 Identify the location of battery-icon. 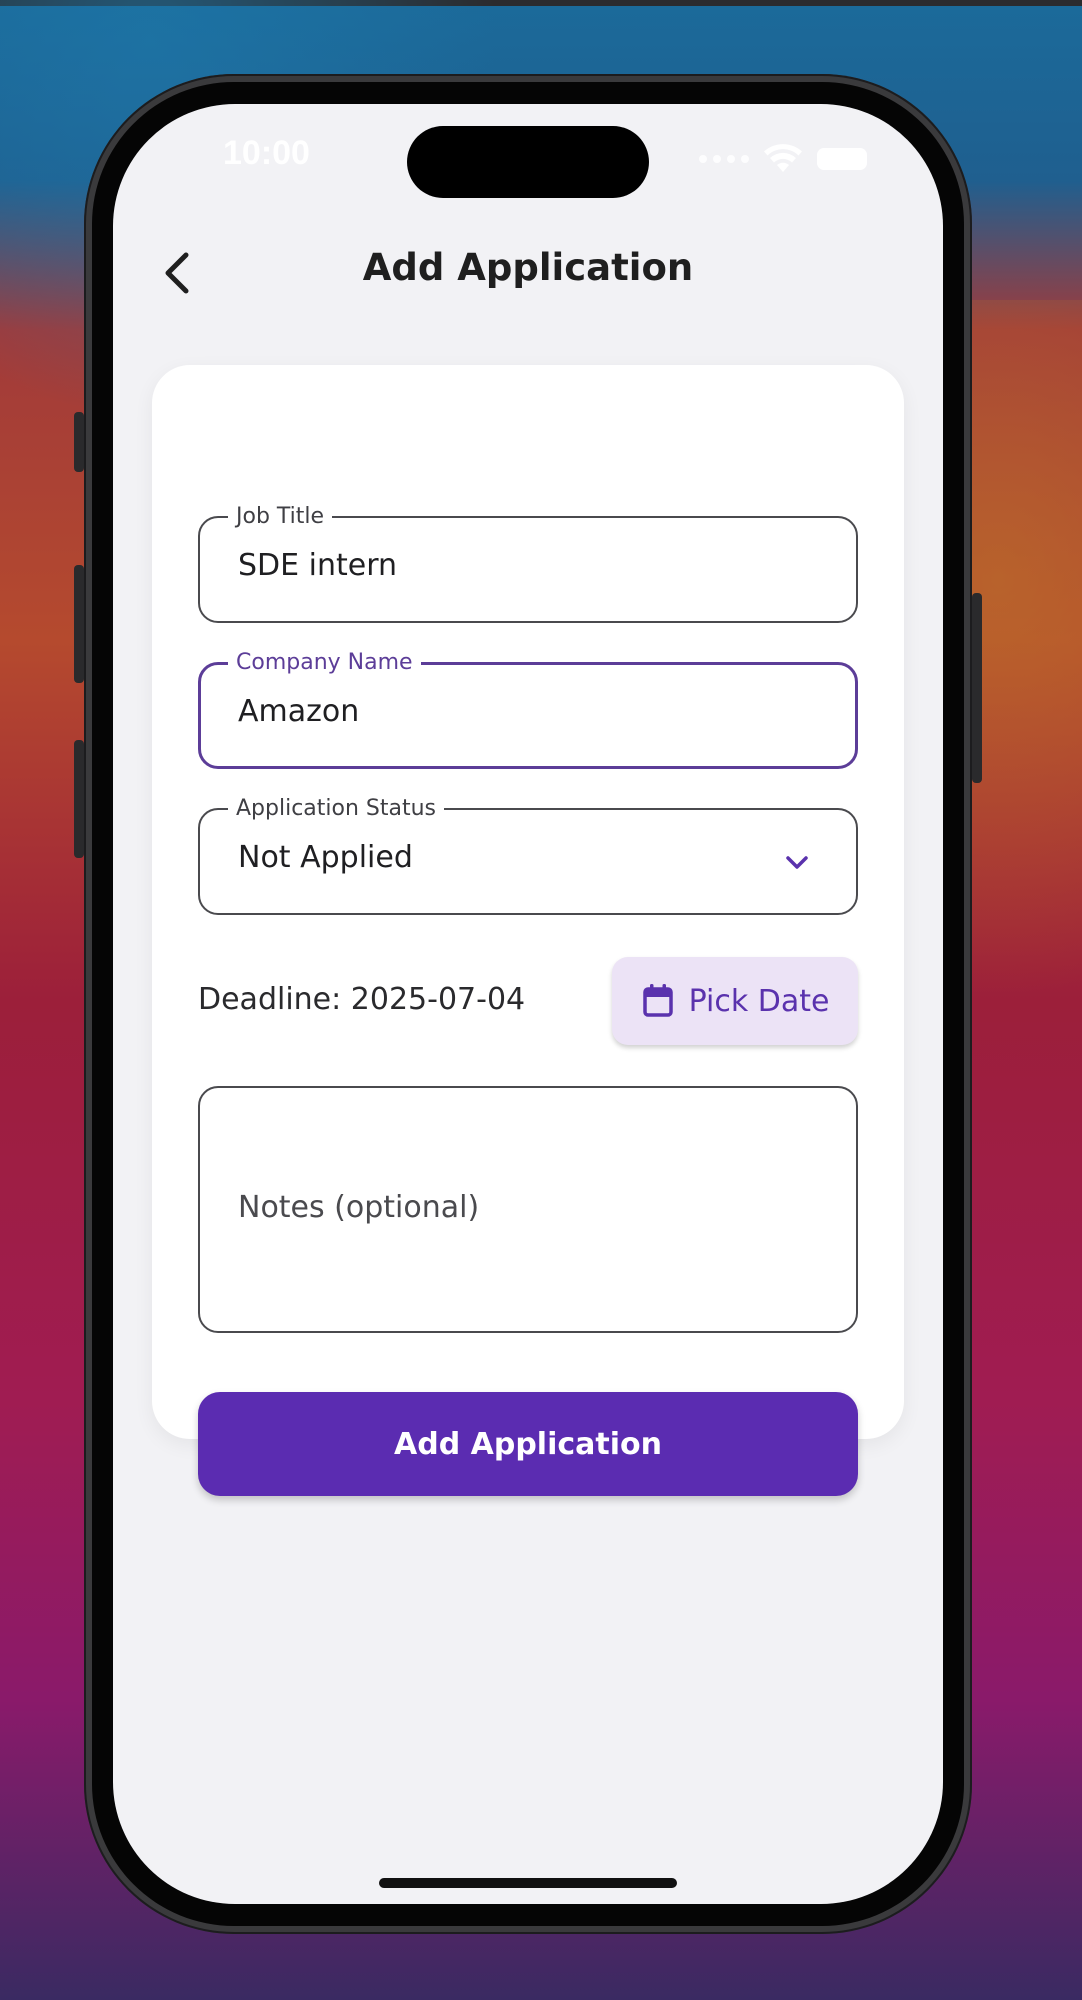
(842, 159).